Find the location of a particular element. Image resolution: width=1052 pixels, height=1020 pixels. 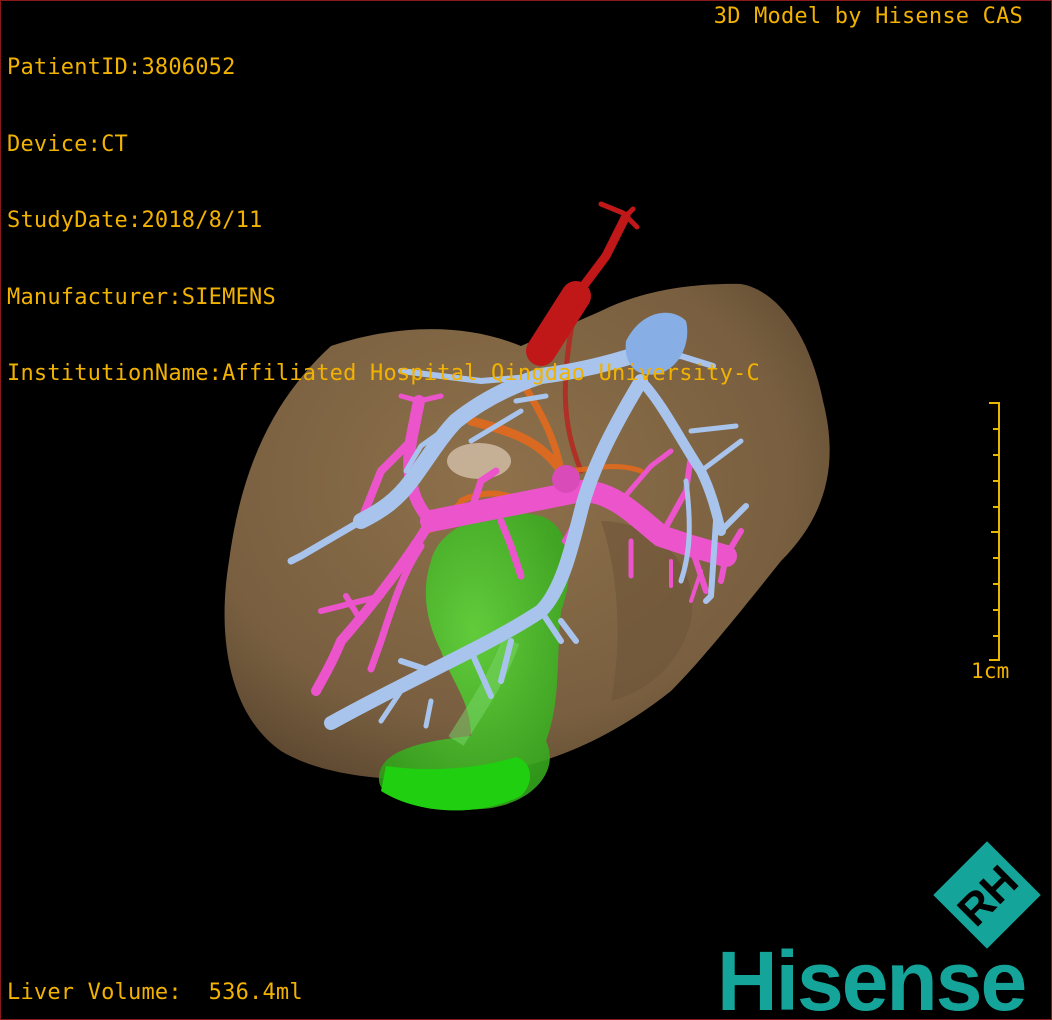

portal-vein-bulb is located at coordinates (566, 479).